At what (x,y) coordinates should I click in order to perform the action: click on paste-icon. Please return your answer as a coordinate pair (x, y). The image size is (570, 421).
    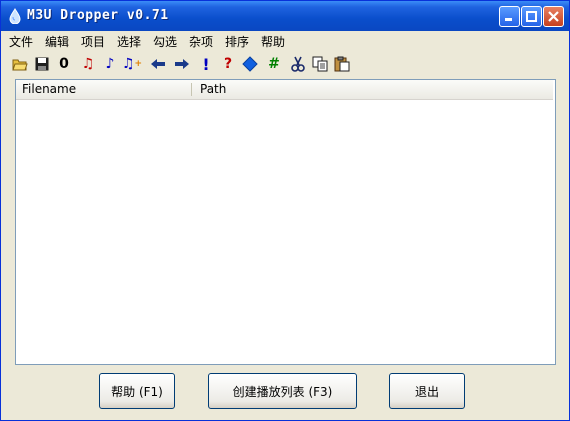
    Looking at the image, I should click on (342, 64).